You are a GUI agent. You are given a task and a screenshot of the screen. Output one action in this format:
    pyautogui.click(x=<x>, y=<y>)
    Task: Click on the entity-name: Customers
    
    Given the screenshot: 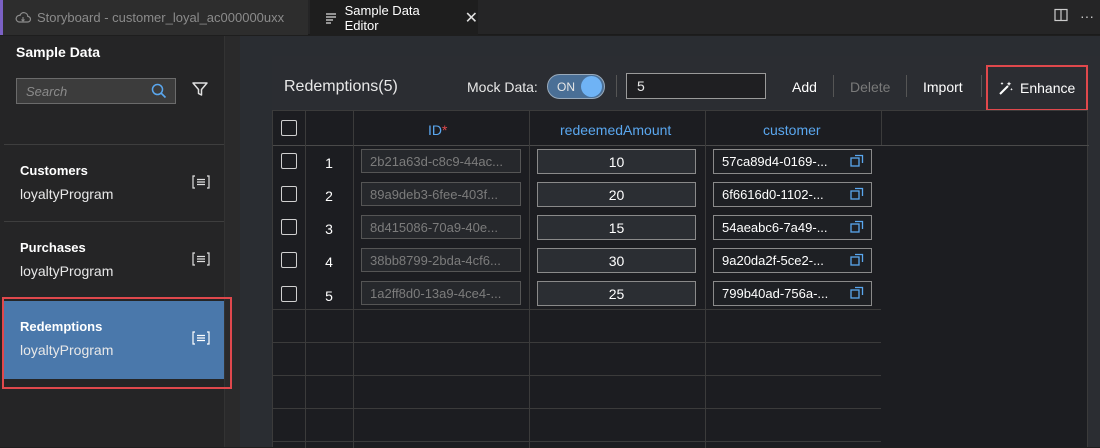 What is the action you would take?
    pyautogui.click(x=54, y=170)
    